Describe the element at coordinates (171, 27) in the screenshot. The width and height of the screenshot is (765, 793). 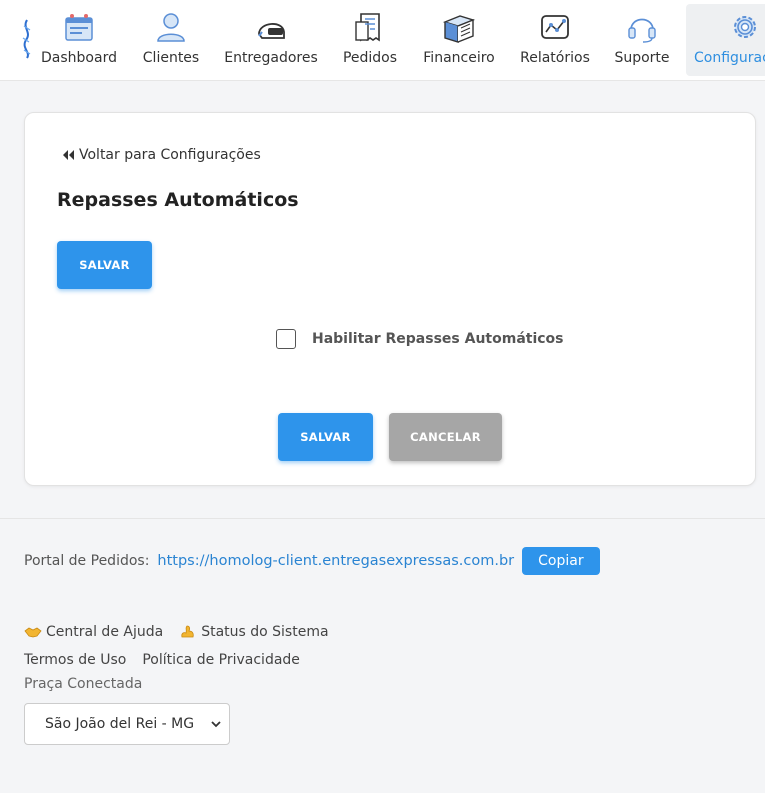
I see `user-icon` at that location.